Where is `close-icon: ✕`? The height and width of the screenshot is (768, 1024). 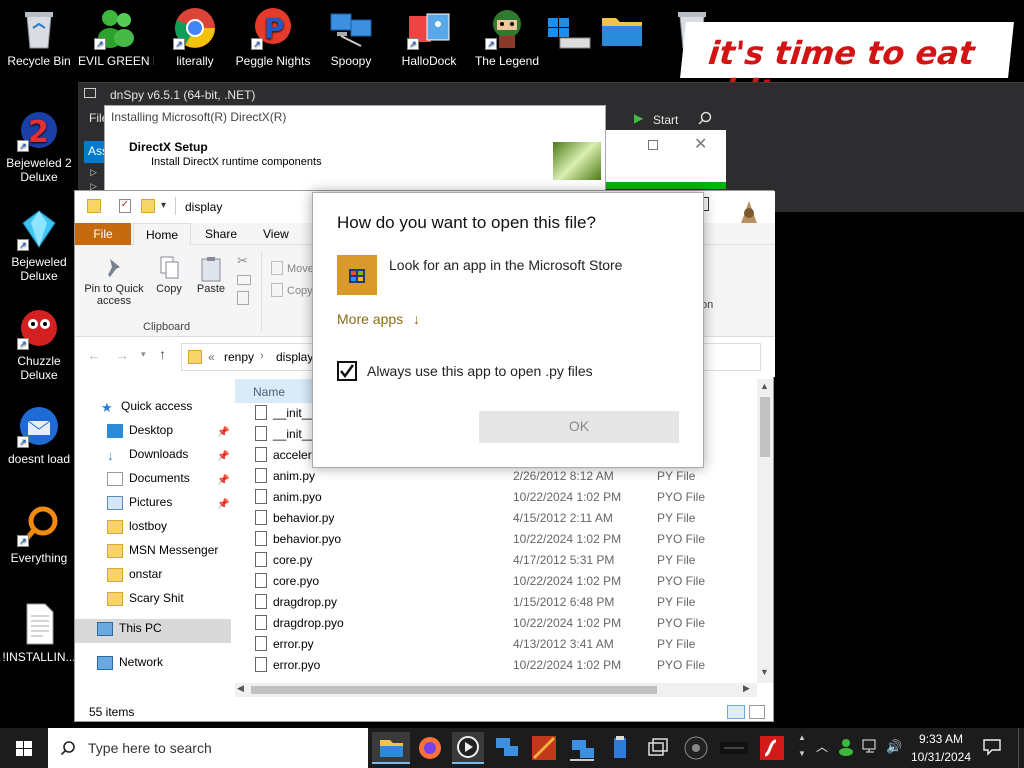
close-icon: ✕ is located at coordinates (700, 144).